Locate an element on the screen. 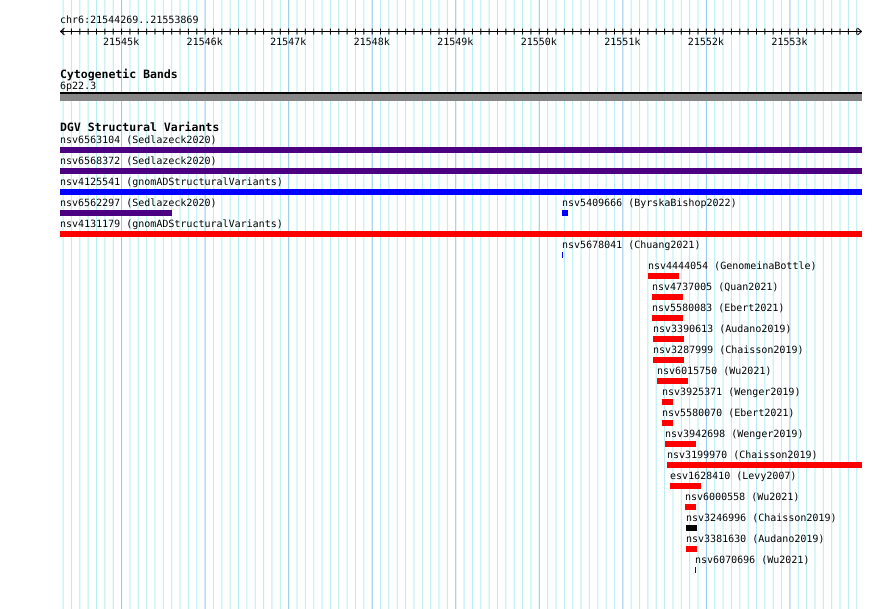 The height and width of the screenshot is (609, 890). tick-label: 21546k is located at coordinates (204, 43).